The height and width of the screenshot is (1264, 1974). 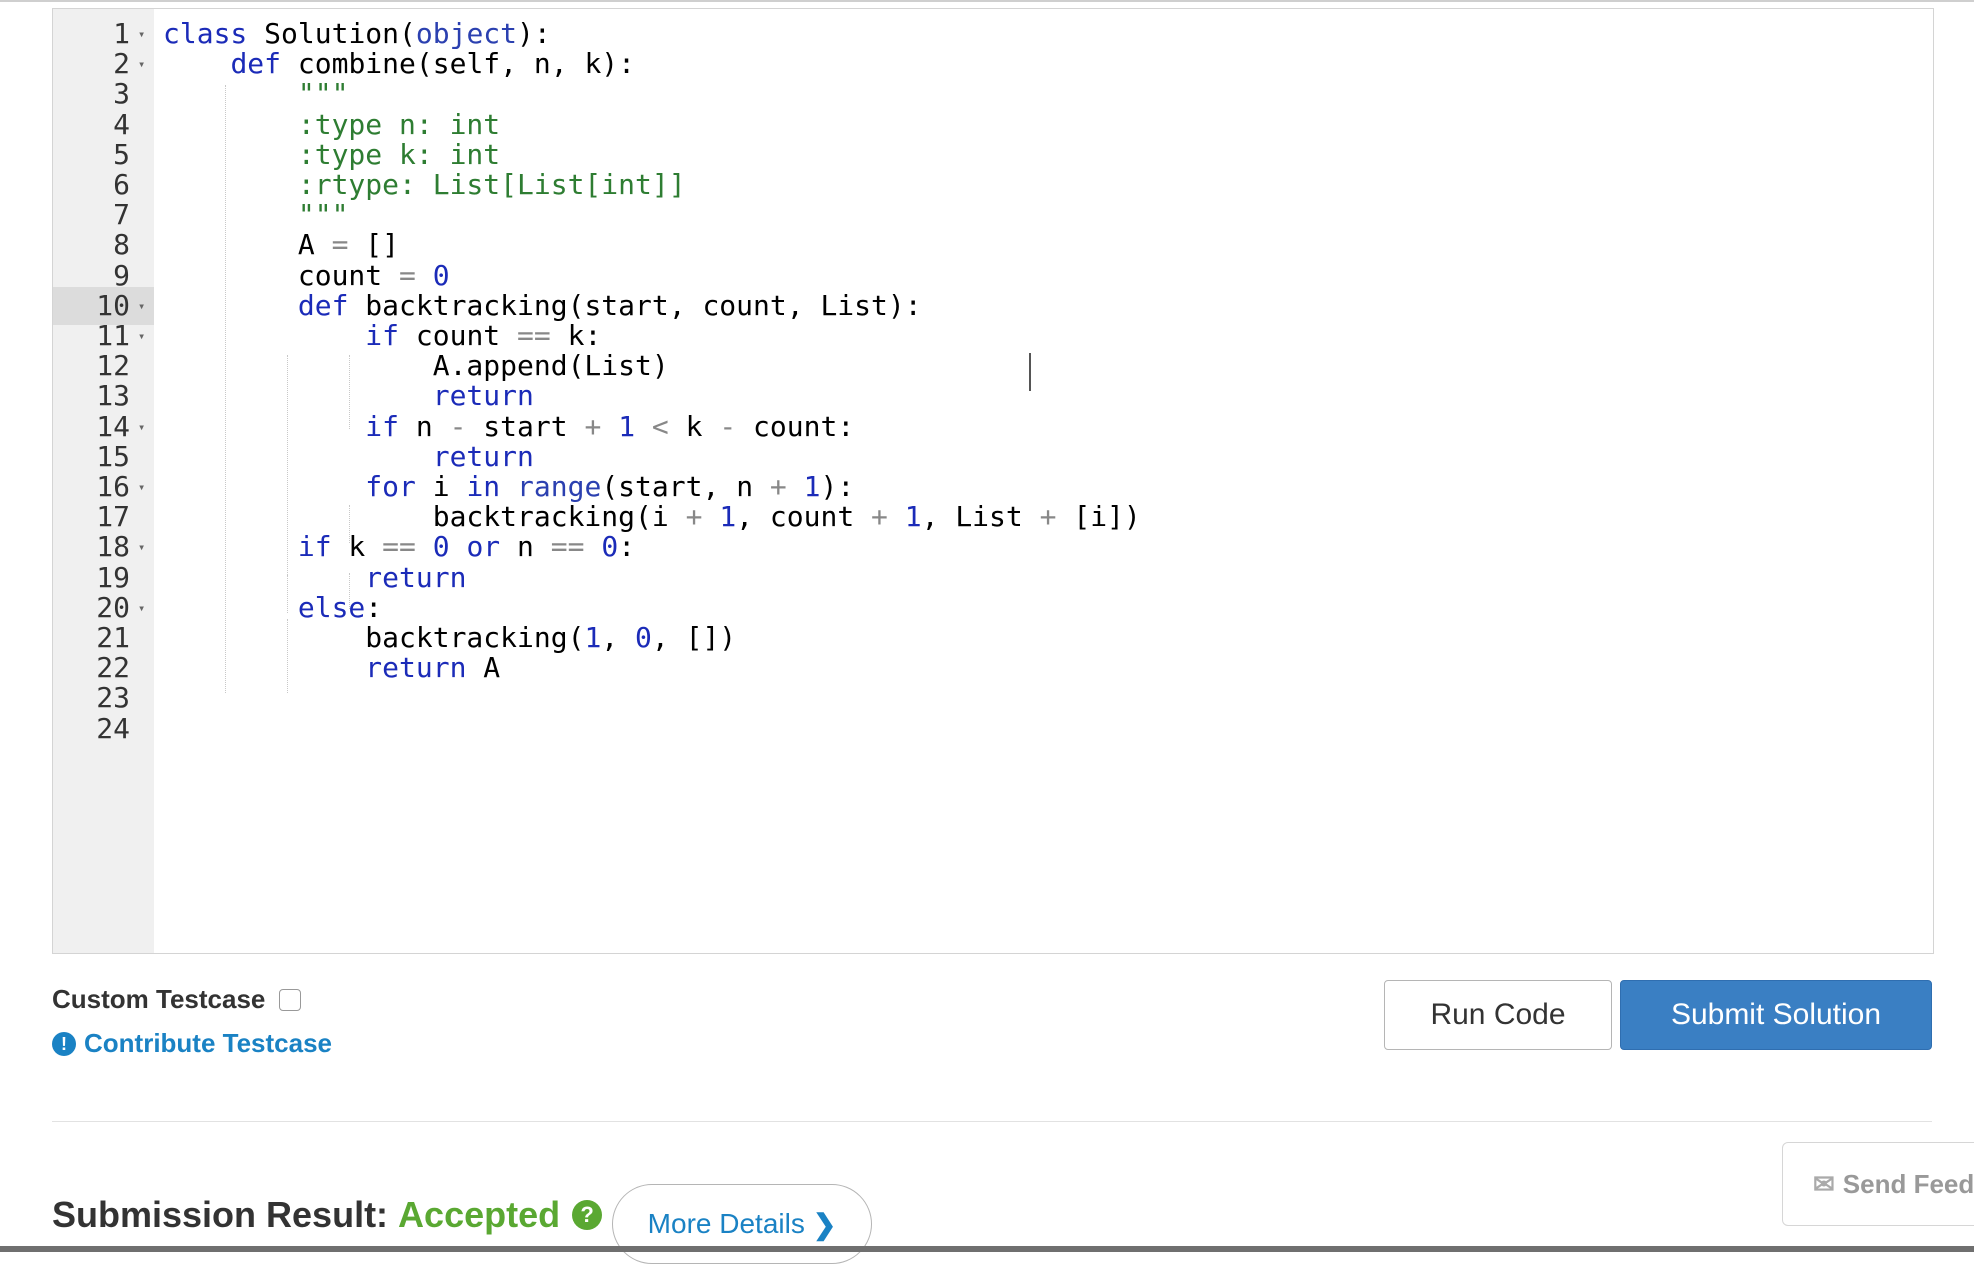 What do you see at coordinates (824, 1224) in the screenshot?
I see `chevron-right-icon: ❯` at bounding box center [824, 1224].